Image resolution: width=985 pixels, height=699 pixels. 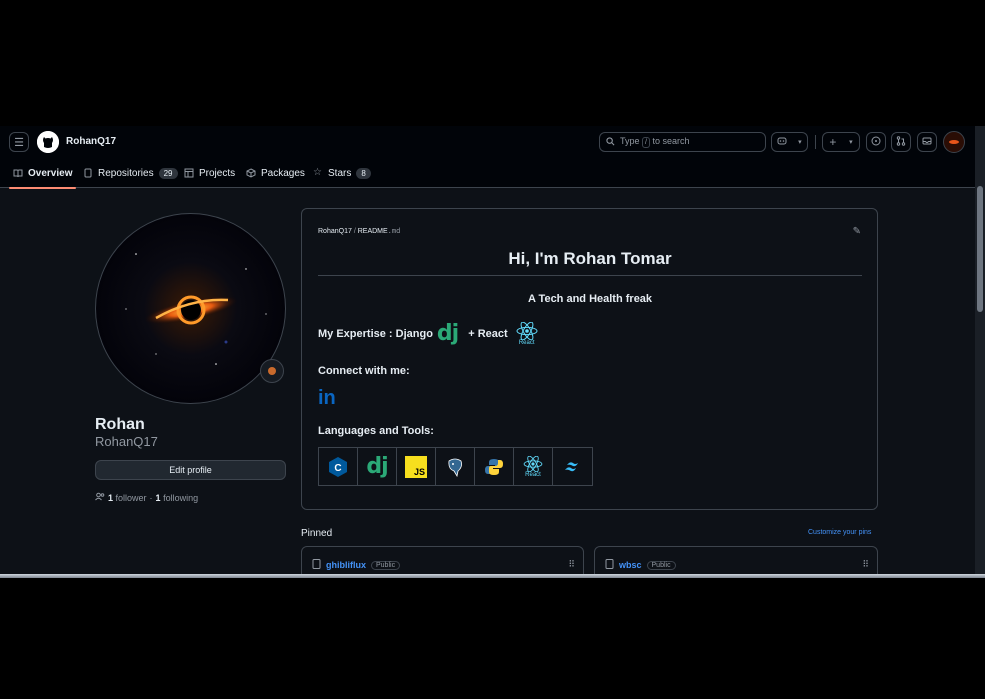 I want to click on tools-grid: C dj JS React, so click(x=455, y=466).